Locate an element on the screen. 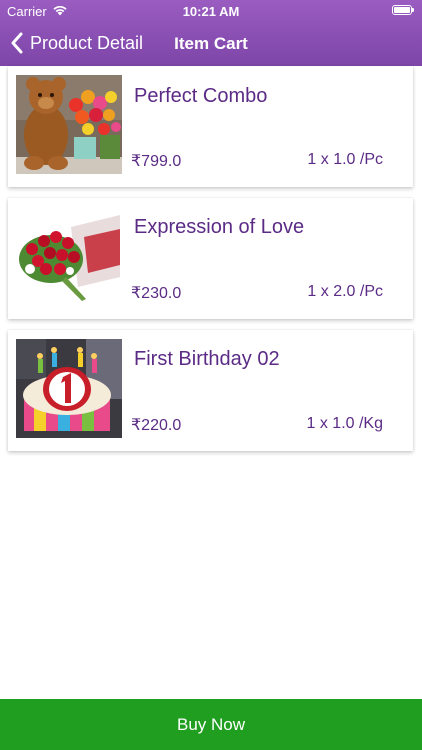 The image size is (422, 750). product-quantity: 1 x 2.0 /Pc is located at coordinates (345, 291).